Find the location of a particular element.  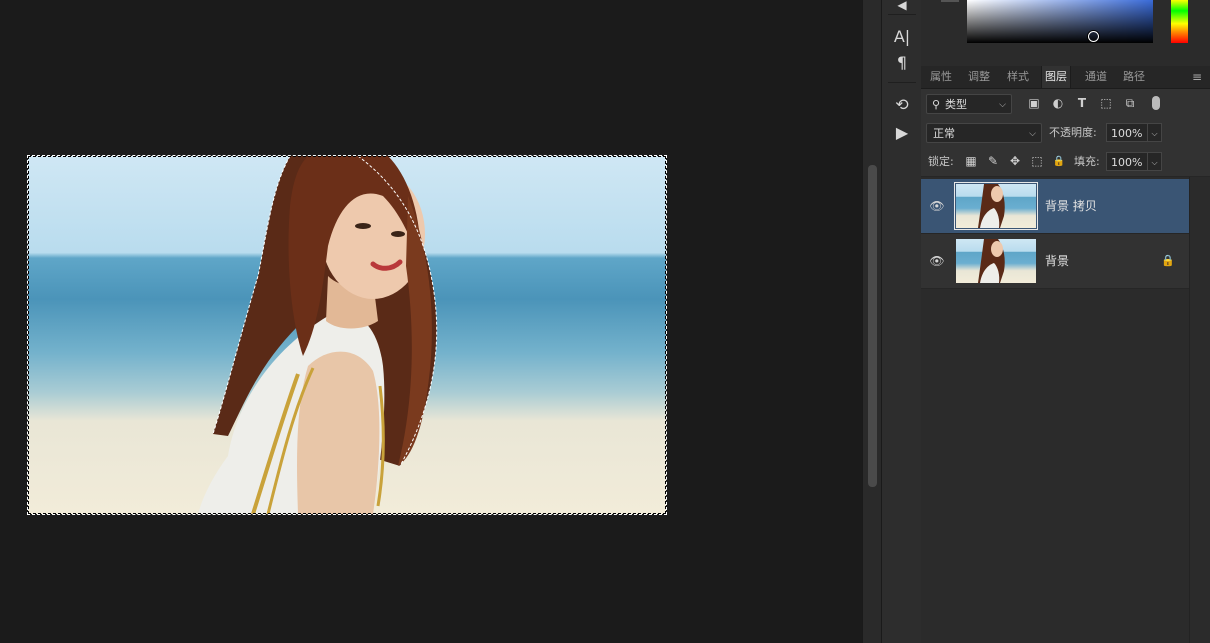

image-content is located at coordinates (318, 335).